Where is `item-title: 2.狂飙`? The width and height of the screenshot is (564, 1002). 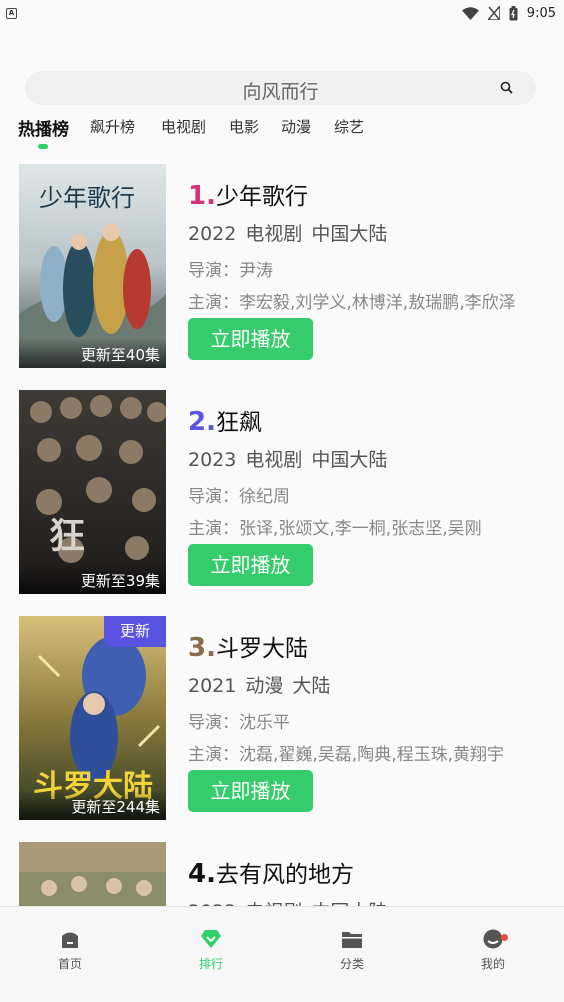
item-title: 2.狂飙 is located at coordinates (225, 420).